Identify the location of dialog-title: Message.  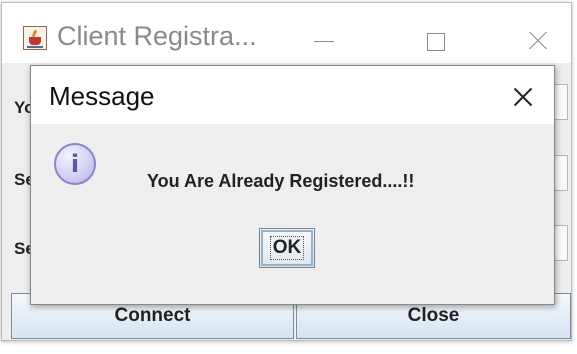
(102, 96).